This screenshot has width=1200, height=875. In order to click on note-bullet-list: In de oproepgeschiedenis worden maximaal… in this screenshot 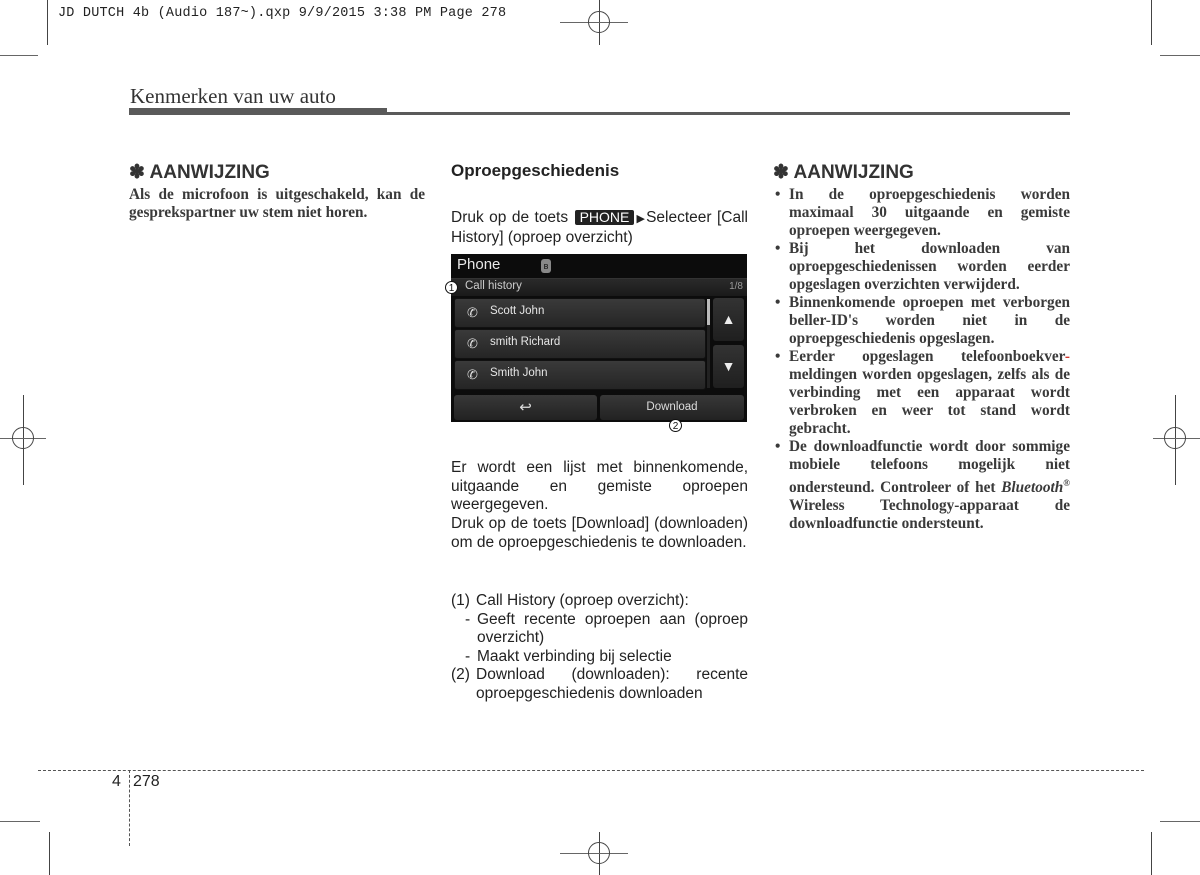, I will do `click(921, 359)`.